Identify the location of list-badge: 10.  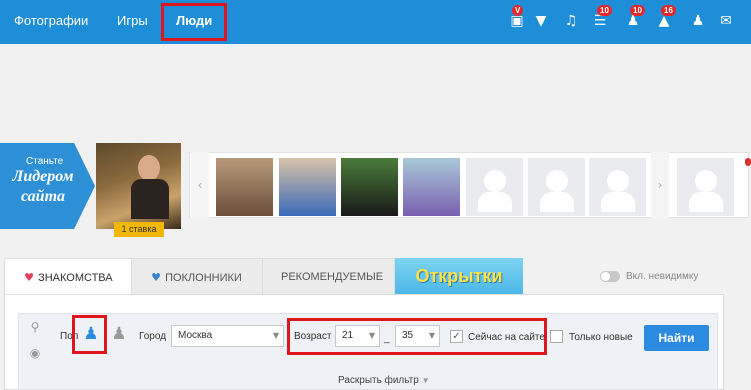
(604, 10).